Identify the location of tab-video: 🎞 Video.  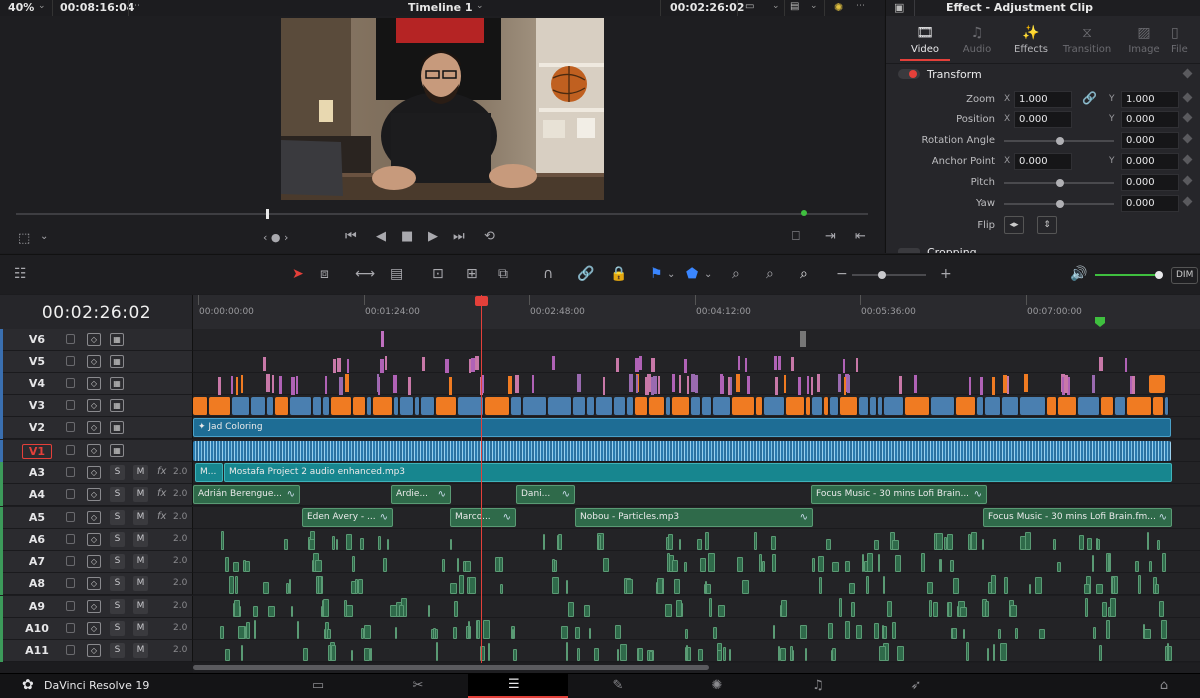
(925, 41).